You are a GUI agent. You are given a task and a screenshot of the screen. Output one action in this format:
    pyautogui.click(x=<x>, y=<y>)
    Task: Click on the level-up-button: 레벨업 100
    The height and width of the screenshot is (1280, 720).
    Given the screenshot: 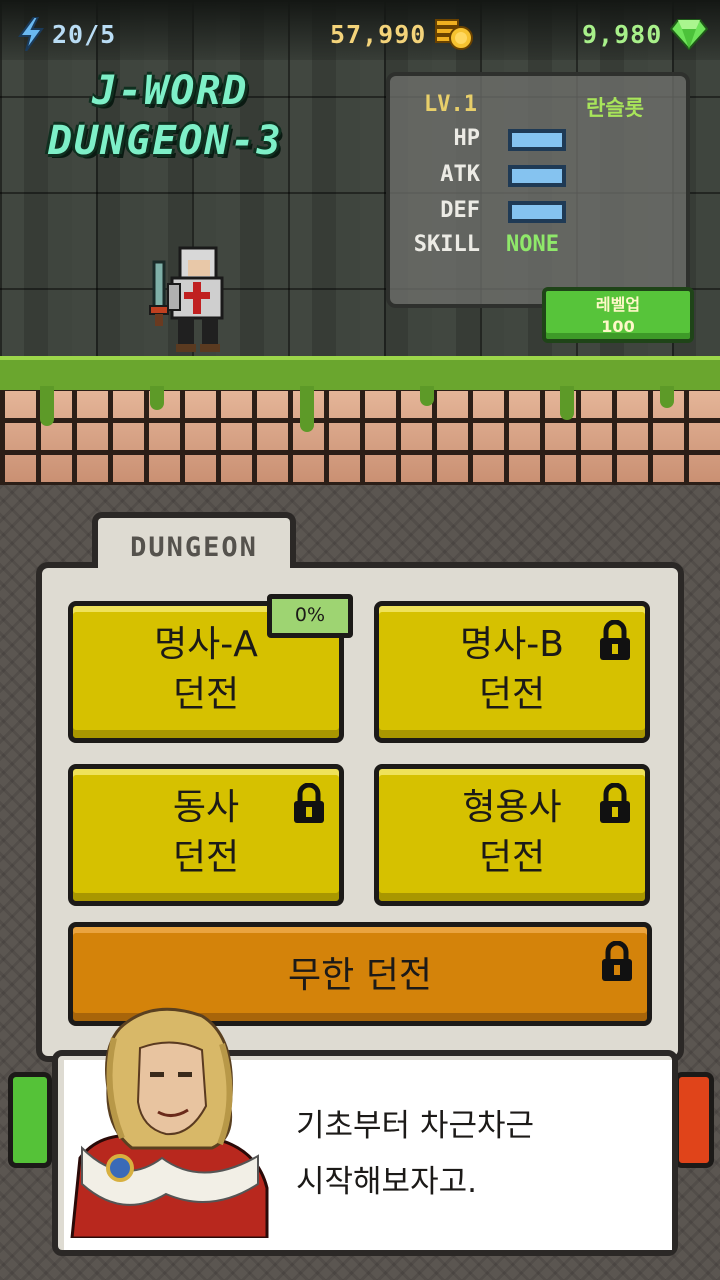 What is the action you would take?
    pyautogui.click(x=618, y=315)
    